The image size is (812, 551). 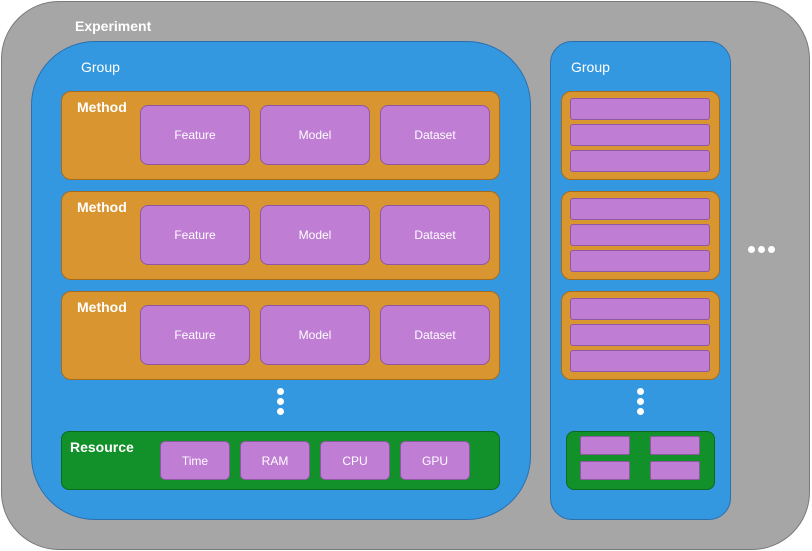 I want to click on method-label-3: Method, so click(x=102, y=307).